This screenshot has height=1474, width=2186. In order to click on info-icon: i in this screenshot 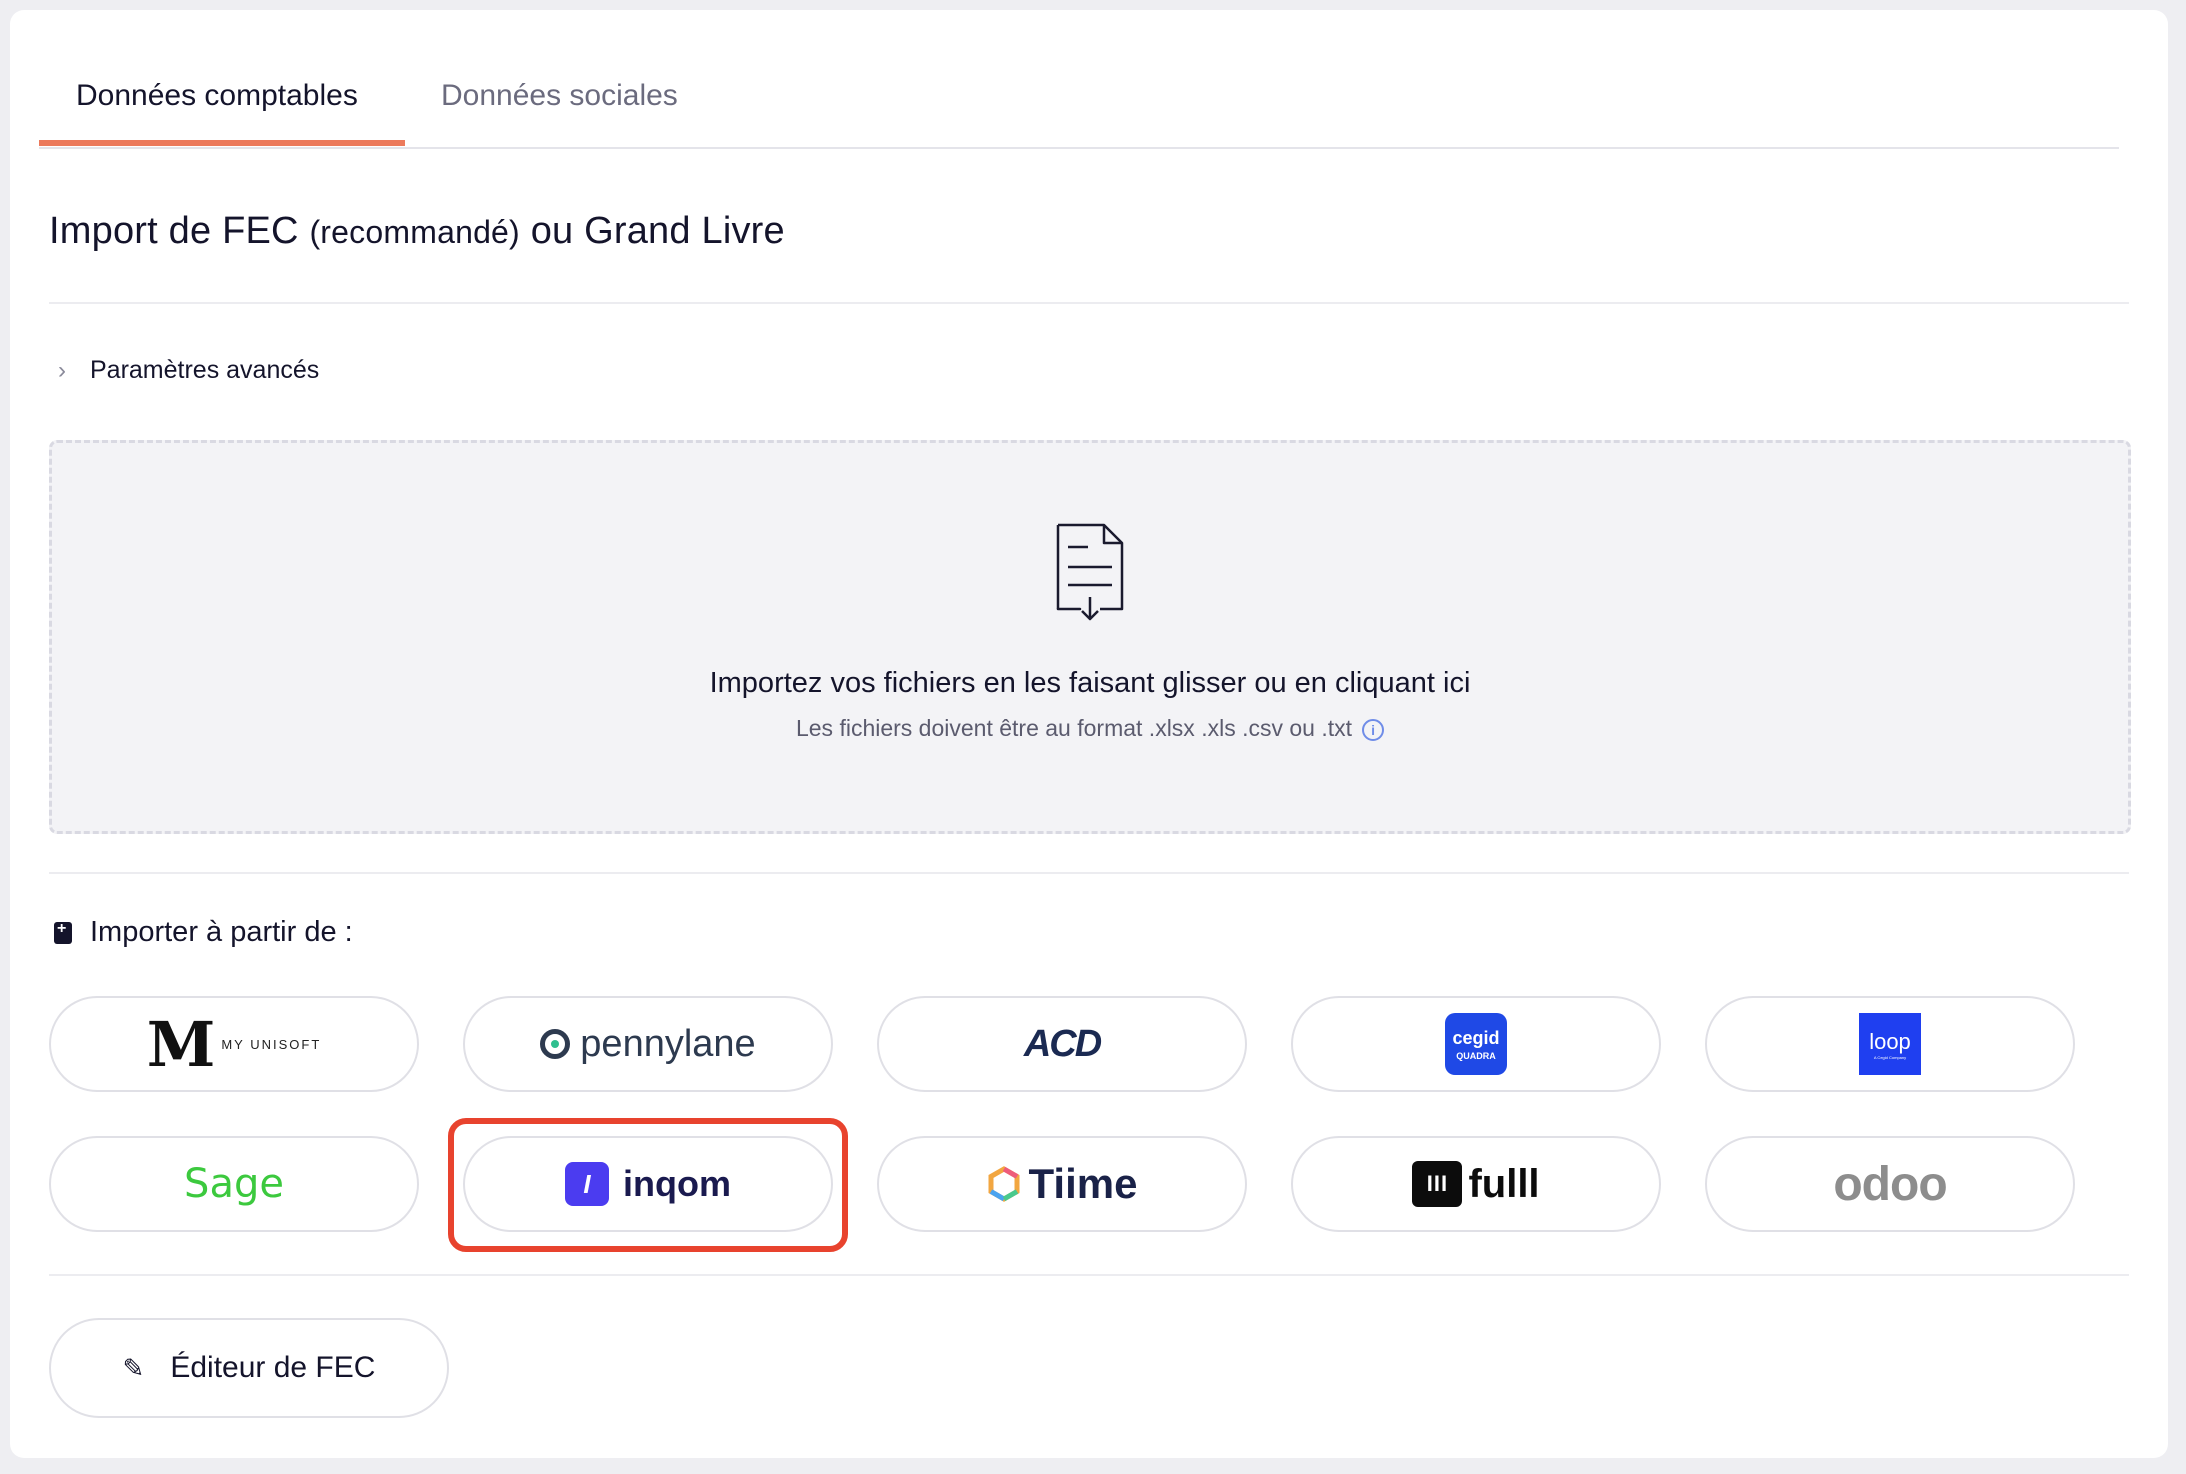, I will do `click(1373, 729)`.